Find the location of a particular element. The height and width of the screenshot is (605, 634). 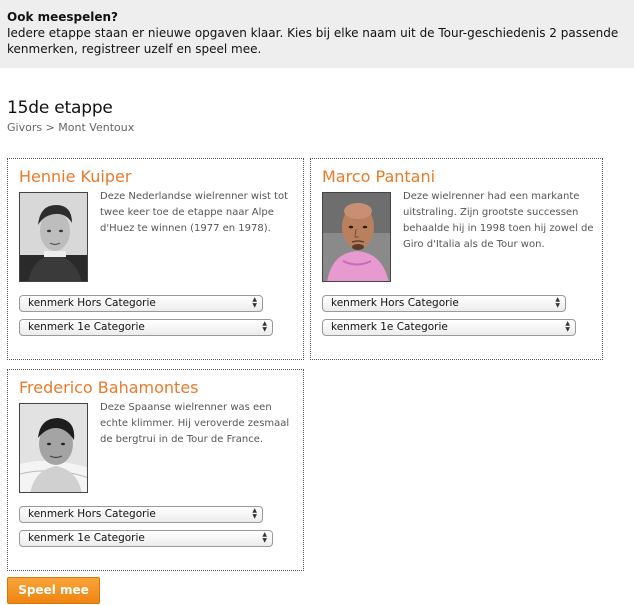

rider-name: Frederico Bahamontes is located at coordinates (109, 387).